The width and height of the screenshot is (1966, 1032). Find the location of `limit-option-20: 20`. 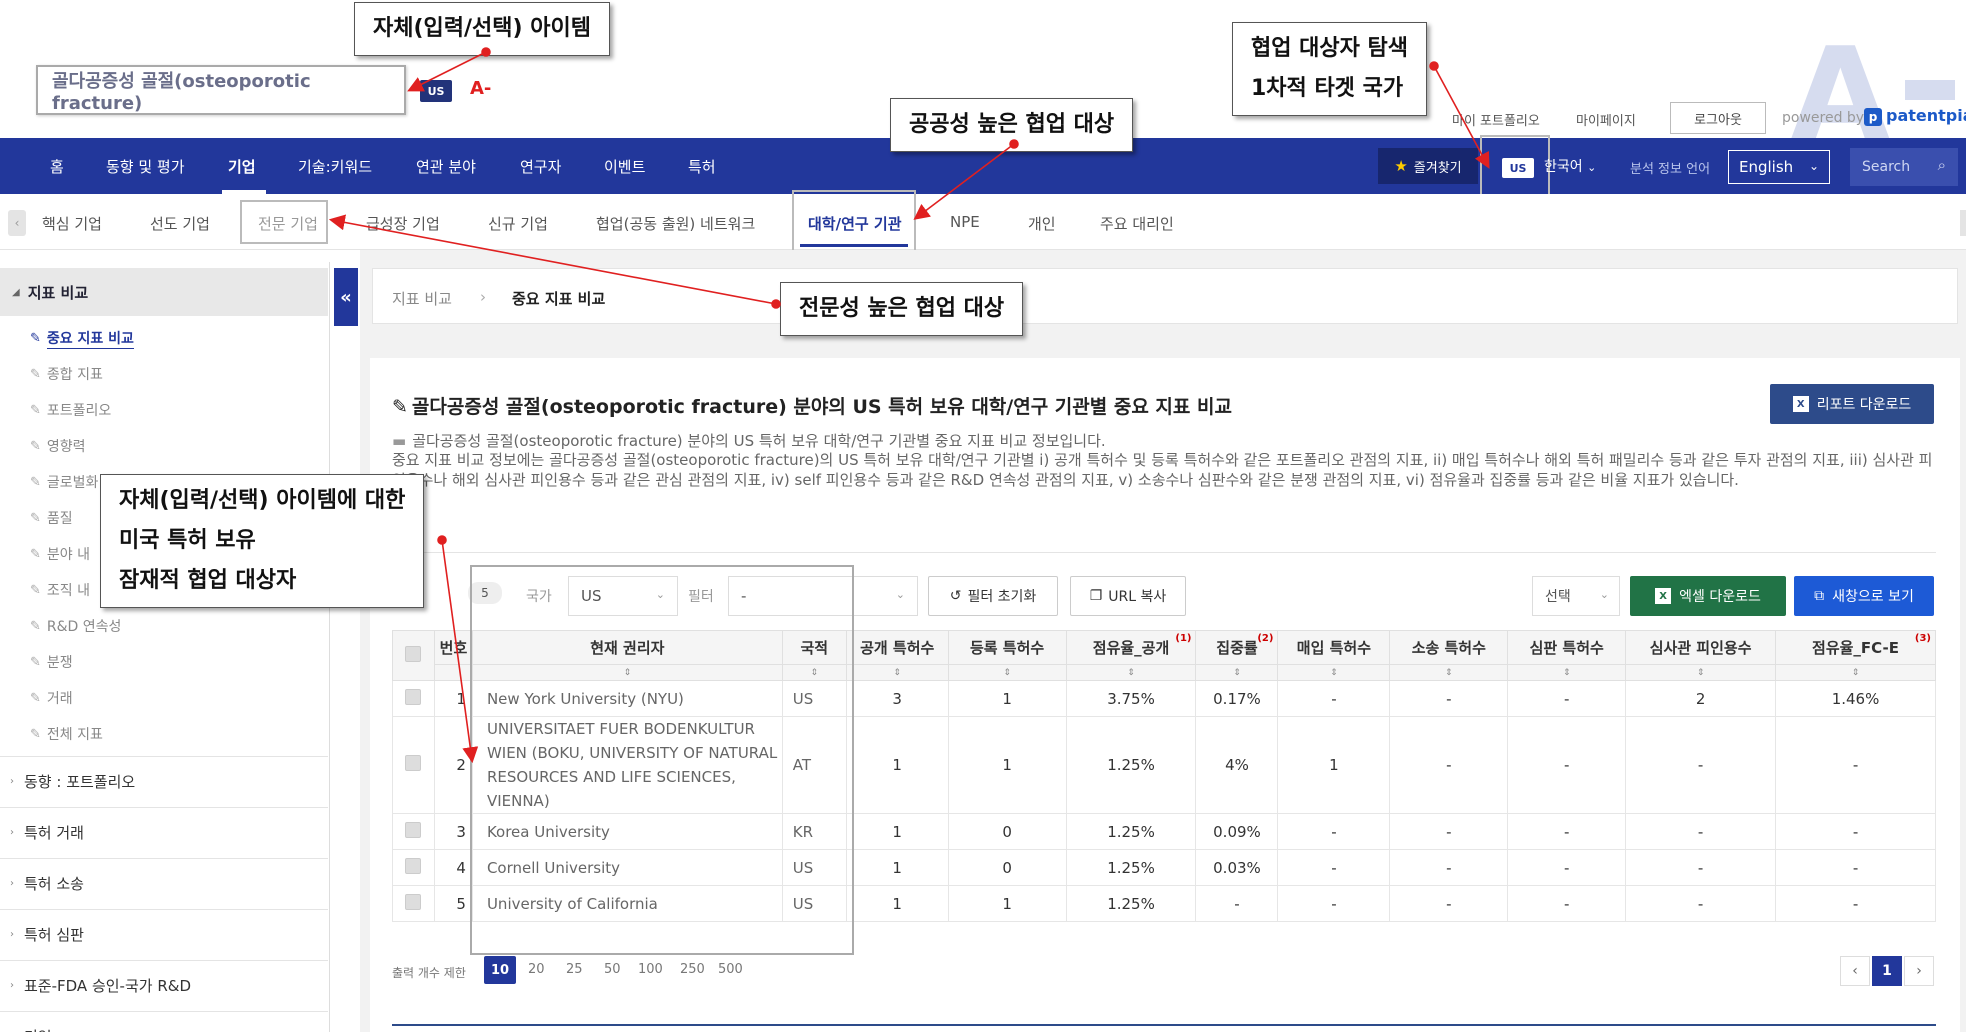

limit-option-20: 20 is located at coordinates (536, 969).